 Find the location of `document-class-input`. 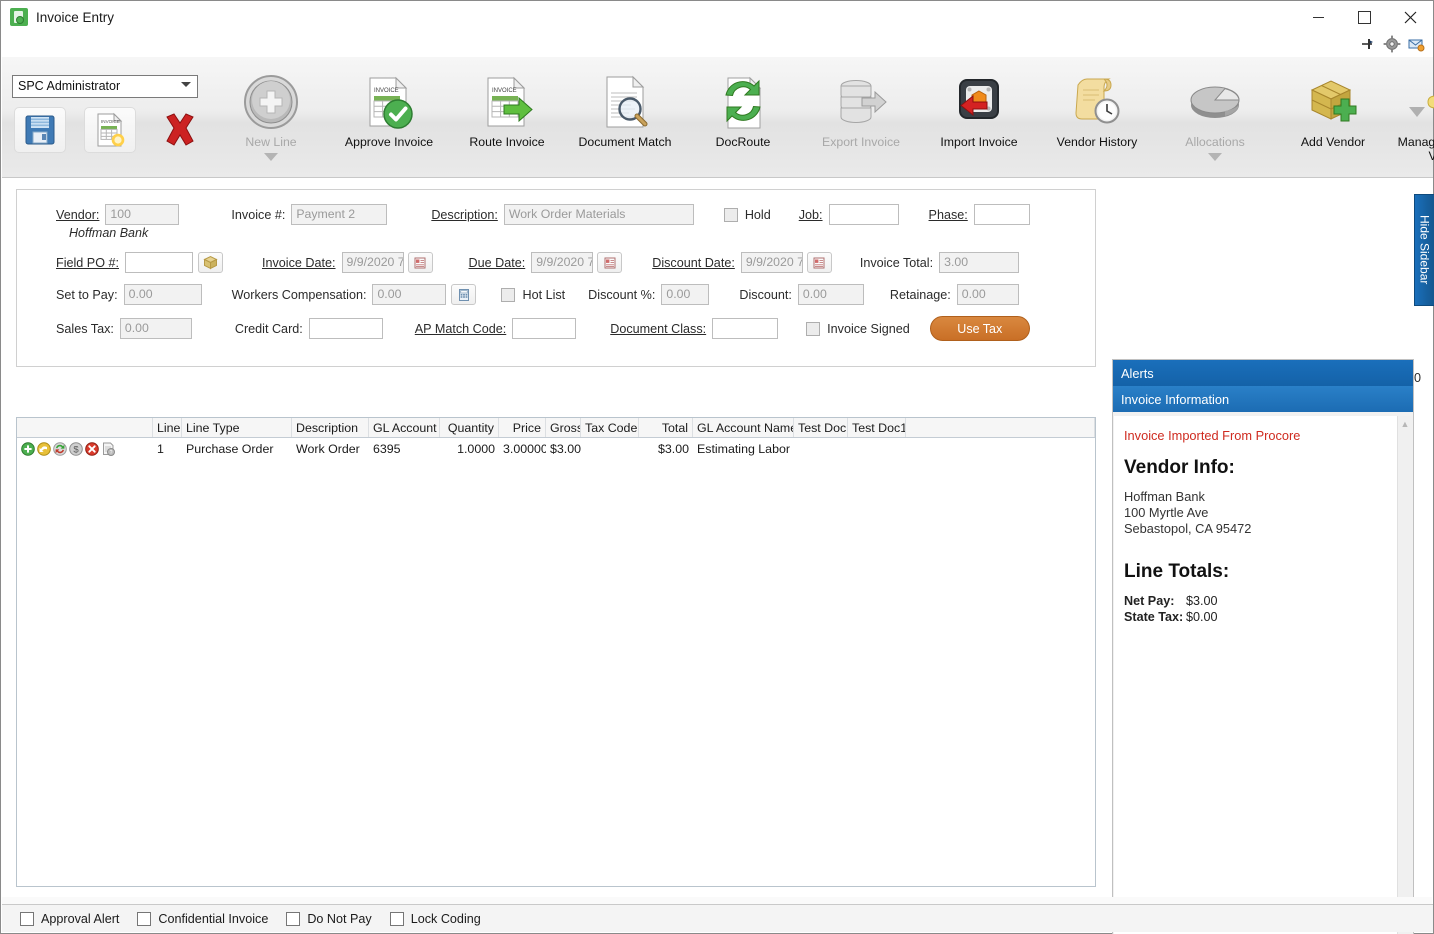

document-class-input is located at coordinates (745, 328).